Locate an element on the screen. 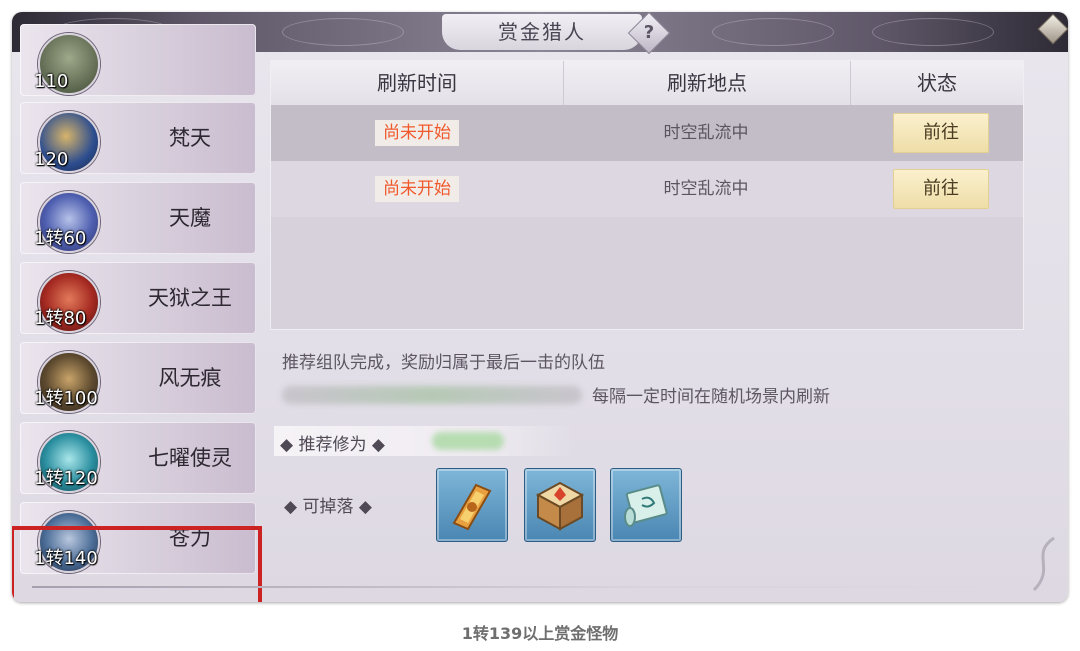 This screenshot has height=651, width=1080. boss-level: 1转80 is located at coordinates (60, 318).